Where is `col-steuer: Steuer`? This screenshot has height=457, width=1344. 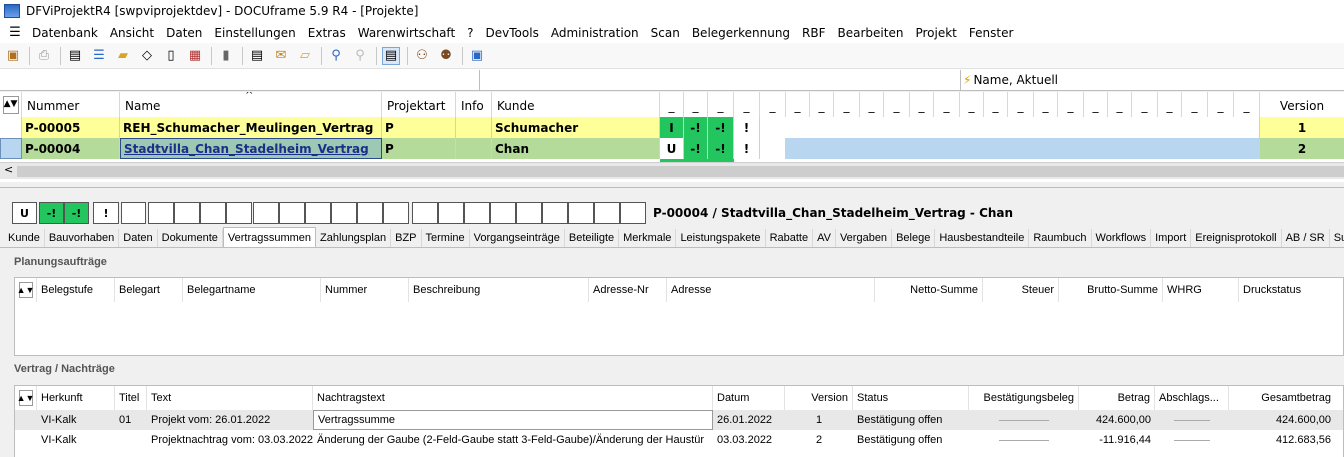 col-steuer: Steuer is located at coordinates (1021, 290).